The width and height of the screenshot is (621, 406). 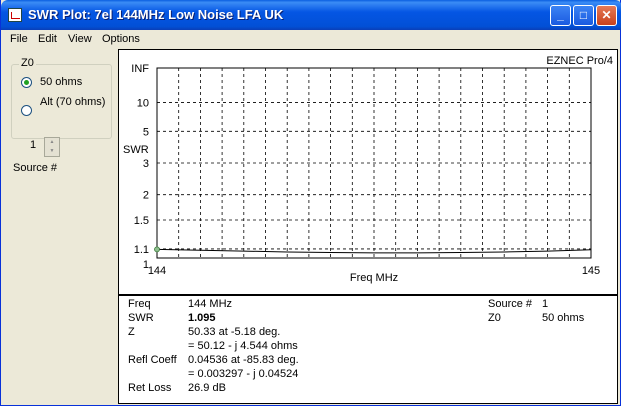 I want to click on source-number-value: 1, so click(x=33, y=145).